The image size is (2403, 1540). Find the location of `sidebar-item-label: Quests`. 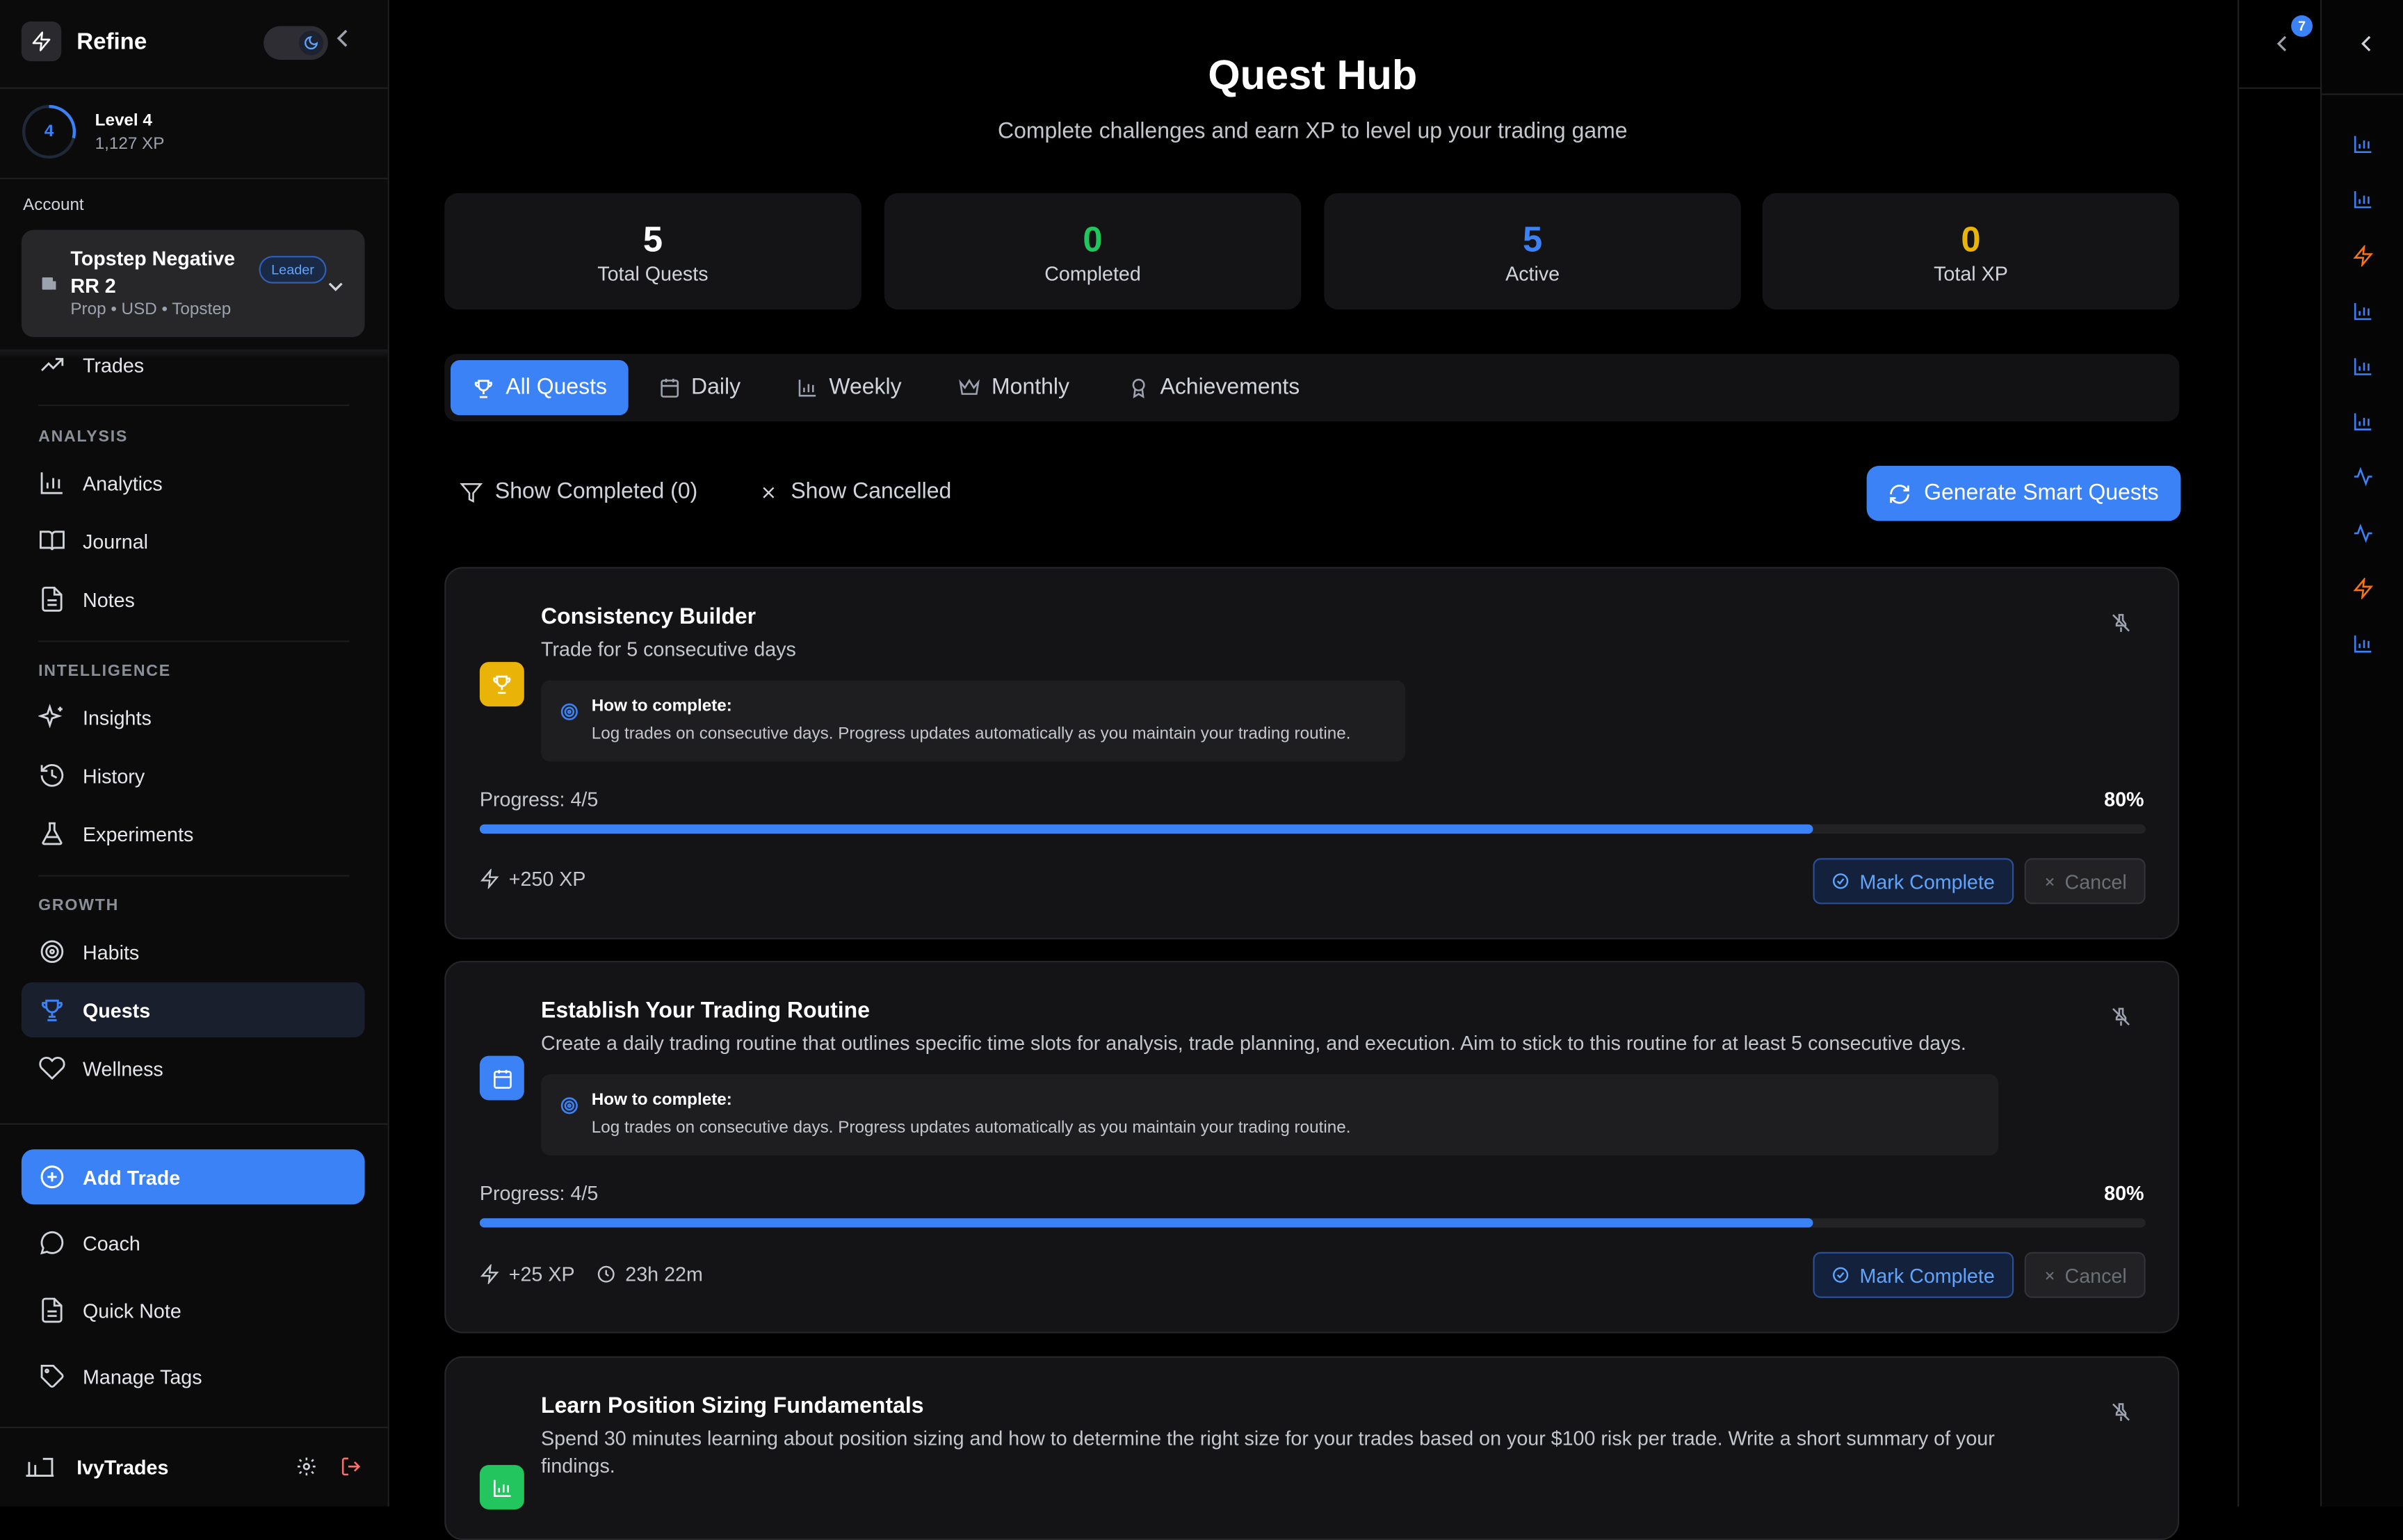

sidebar-item-label: Quests is located at coordinates (117, 1010).